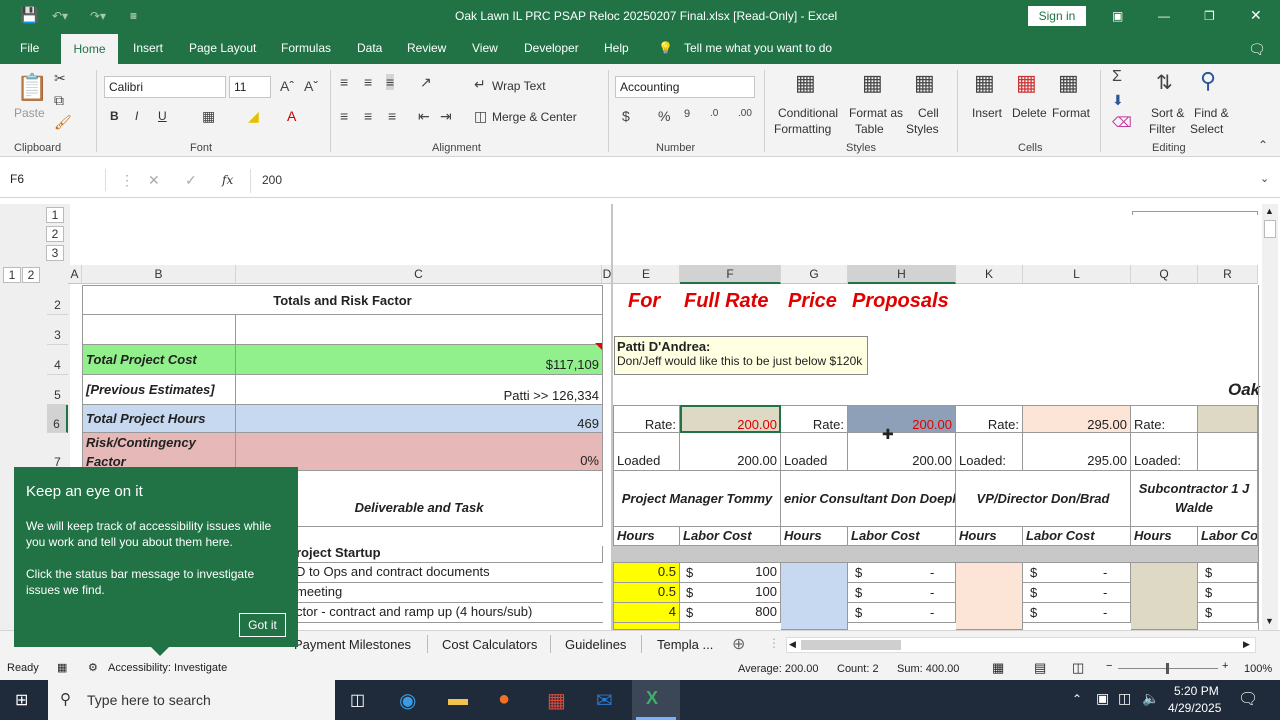  Describe the element at coordinates (446, 116) in the screenshot. I see `increase-indent-icon: ⇥` at that location.